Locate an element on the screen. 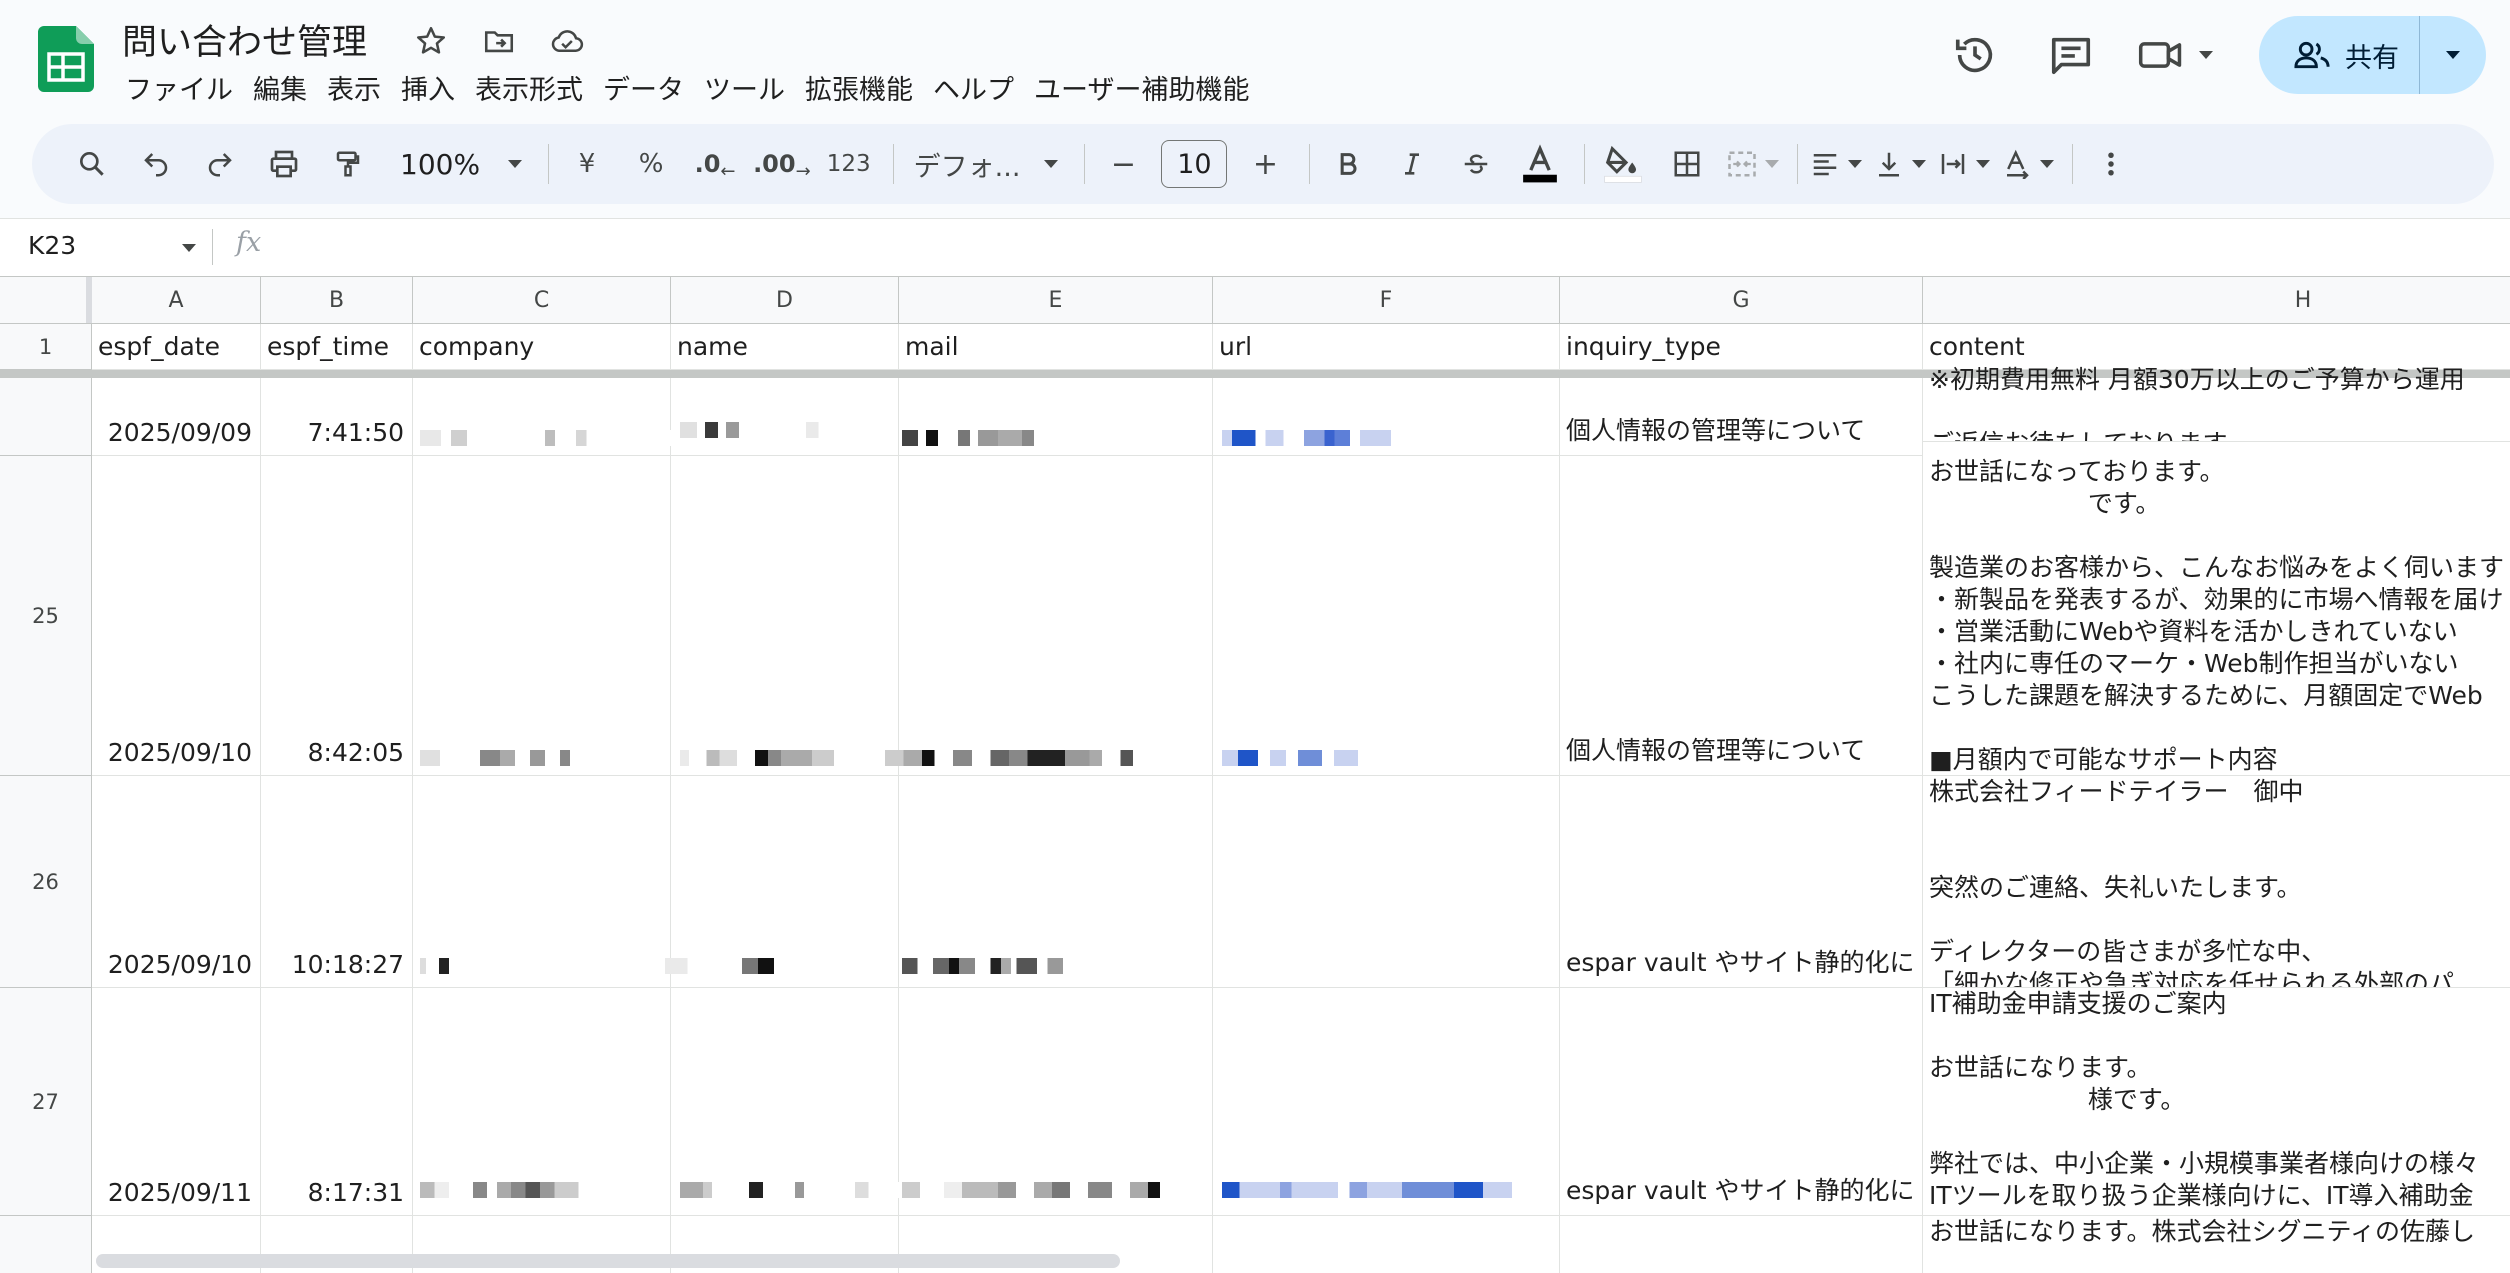 This screenshot has height=1273, width=2510. time-cell: 10:18:27 is located at coordinates (337, 882).